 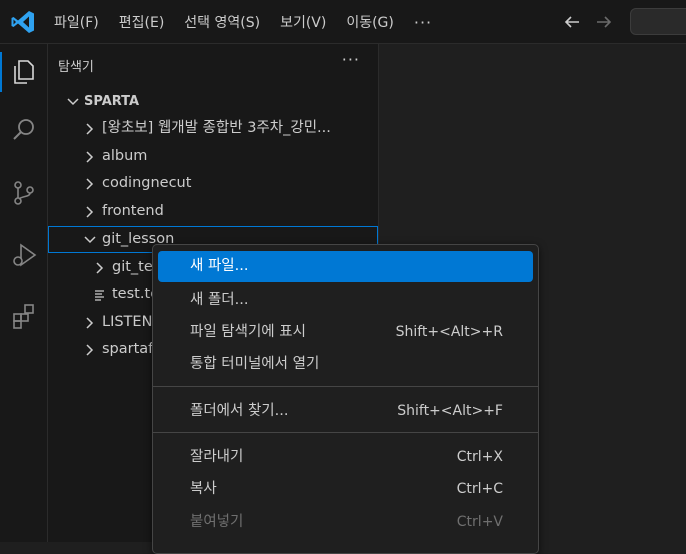 What do you see at coordinates (147, 183) in the screenshot?
I see `tree-item-label: codingnecut` at bounding box center [147, 183].